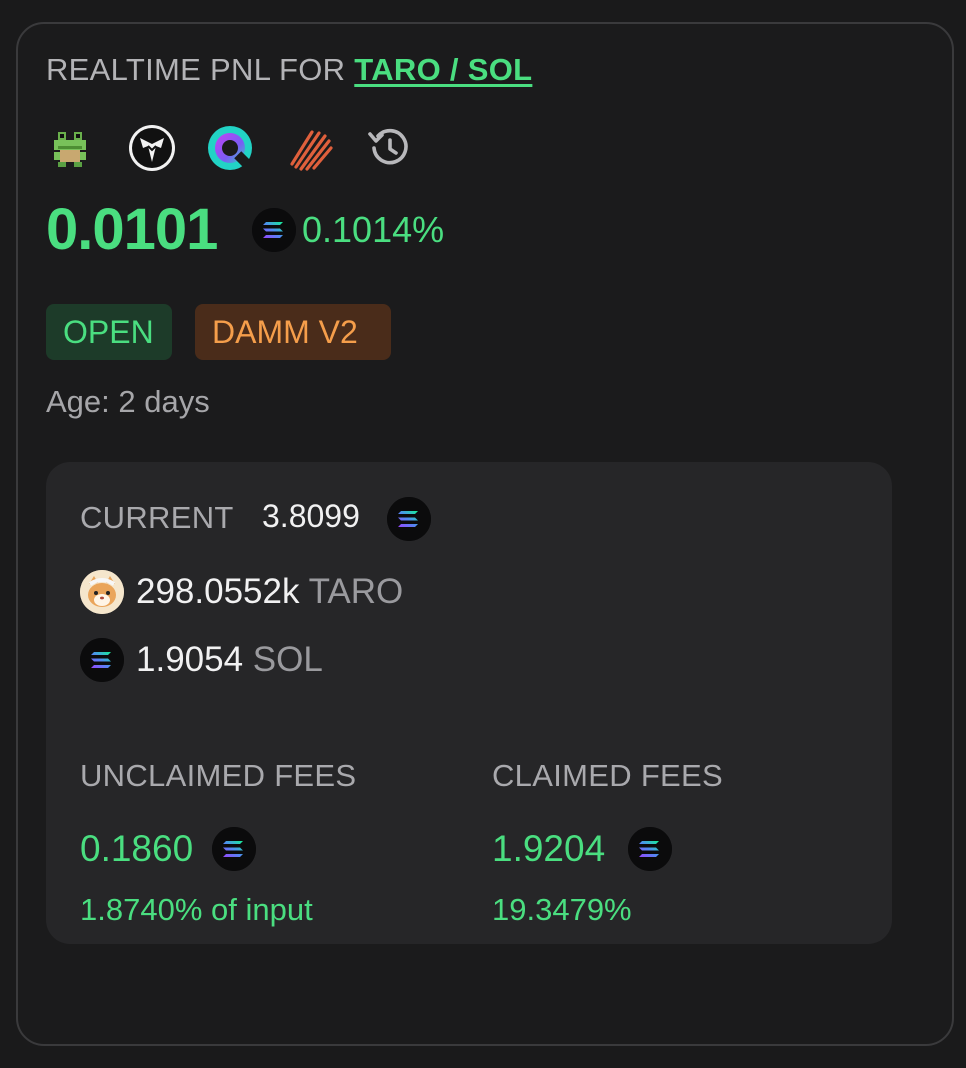 This screenshot has height=1068, width=966. Describe the element at coordinates (132, 229) in the screenshot. I see `pnl-value: 0.0101` at that location.